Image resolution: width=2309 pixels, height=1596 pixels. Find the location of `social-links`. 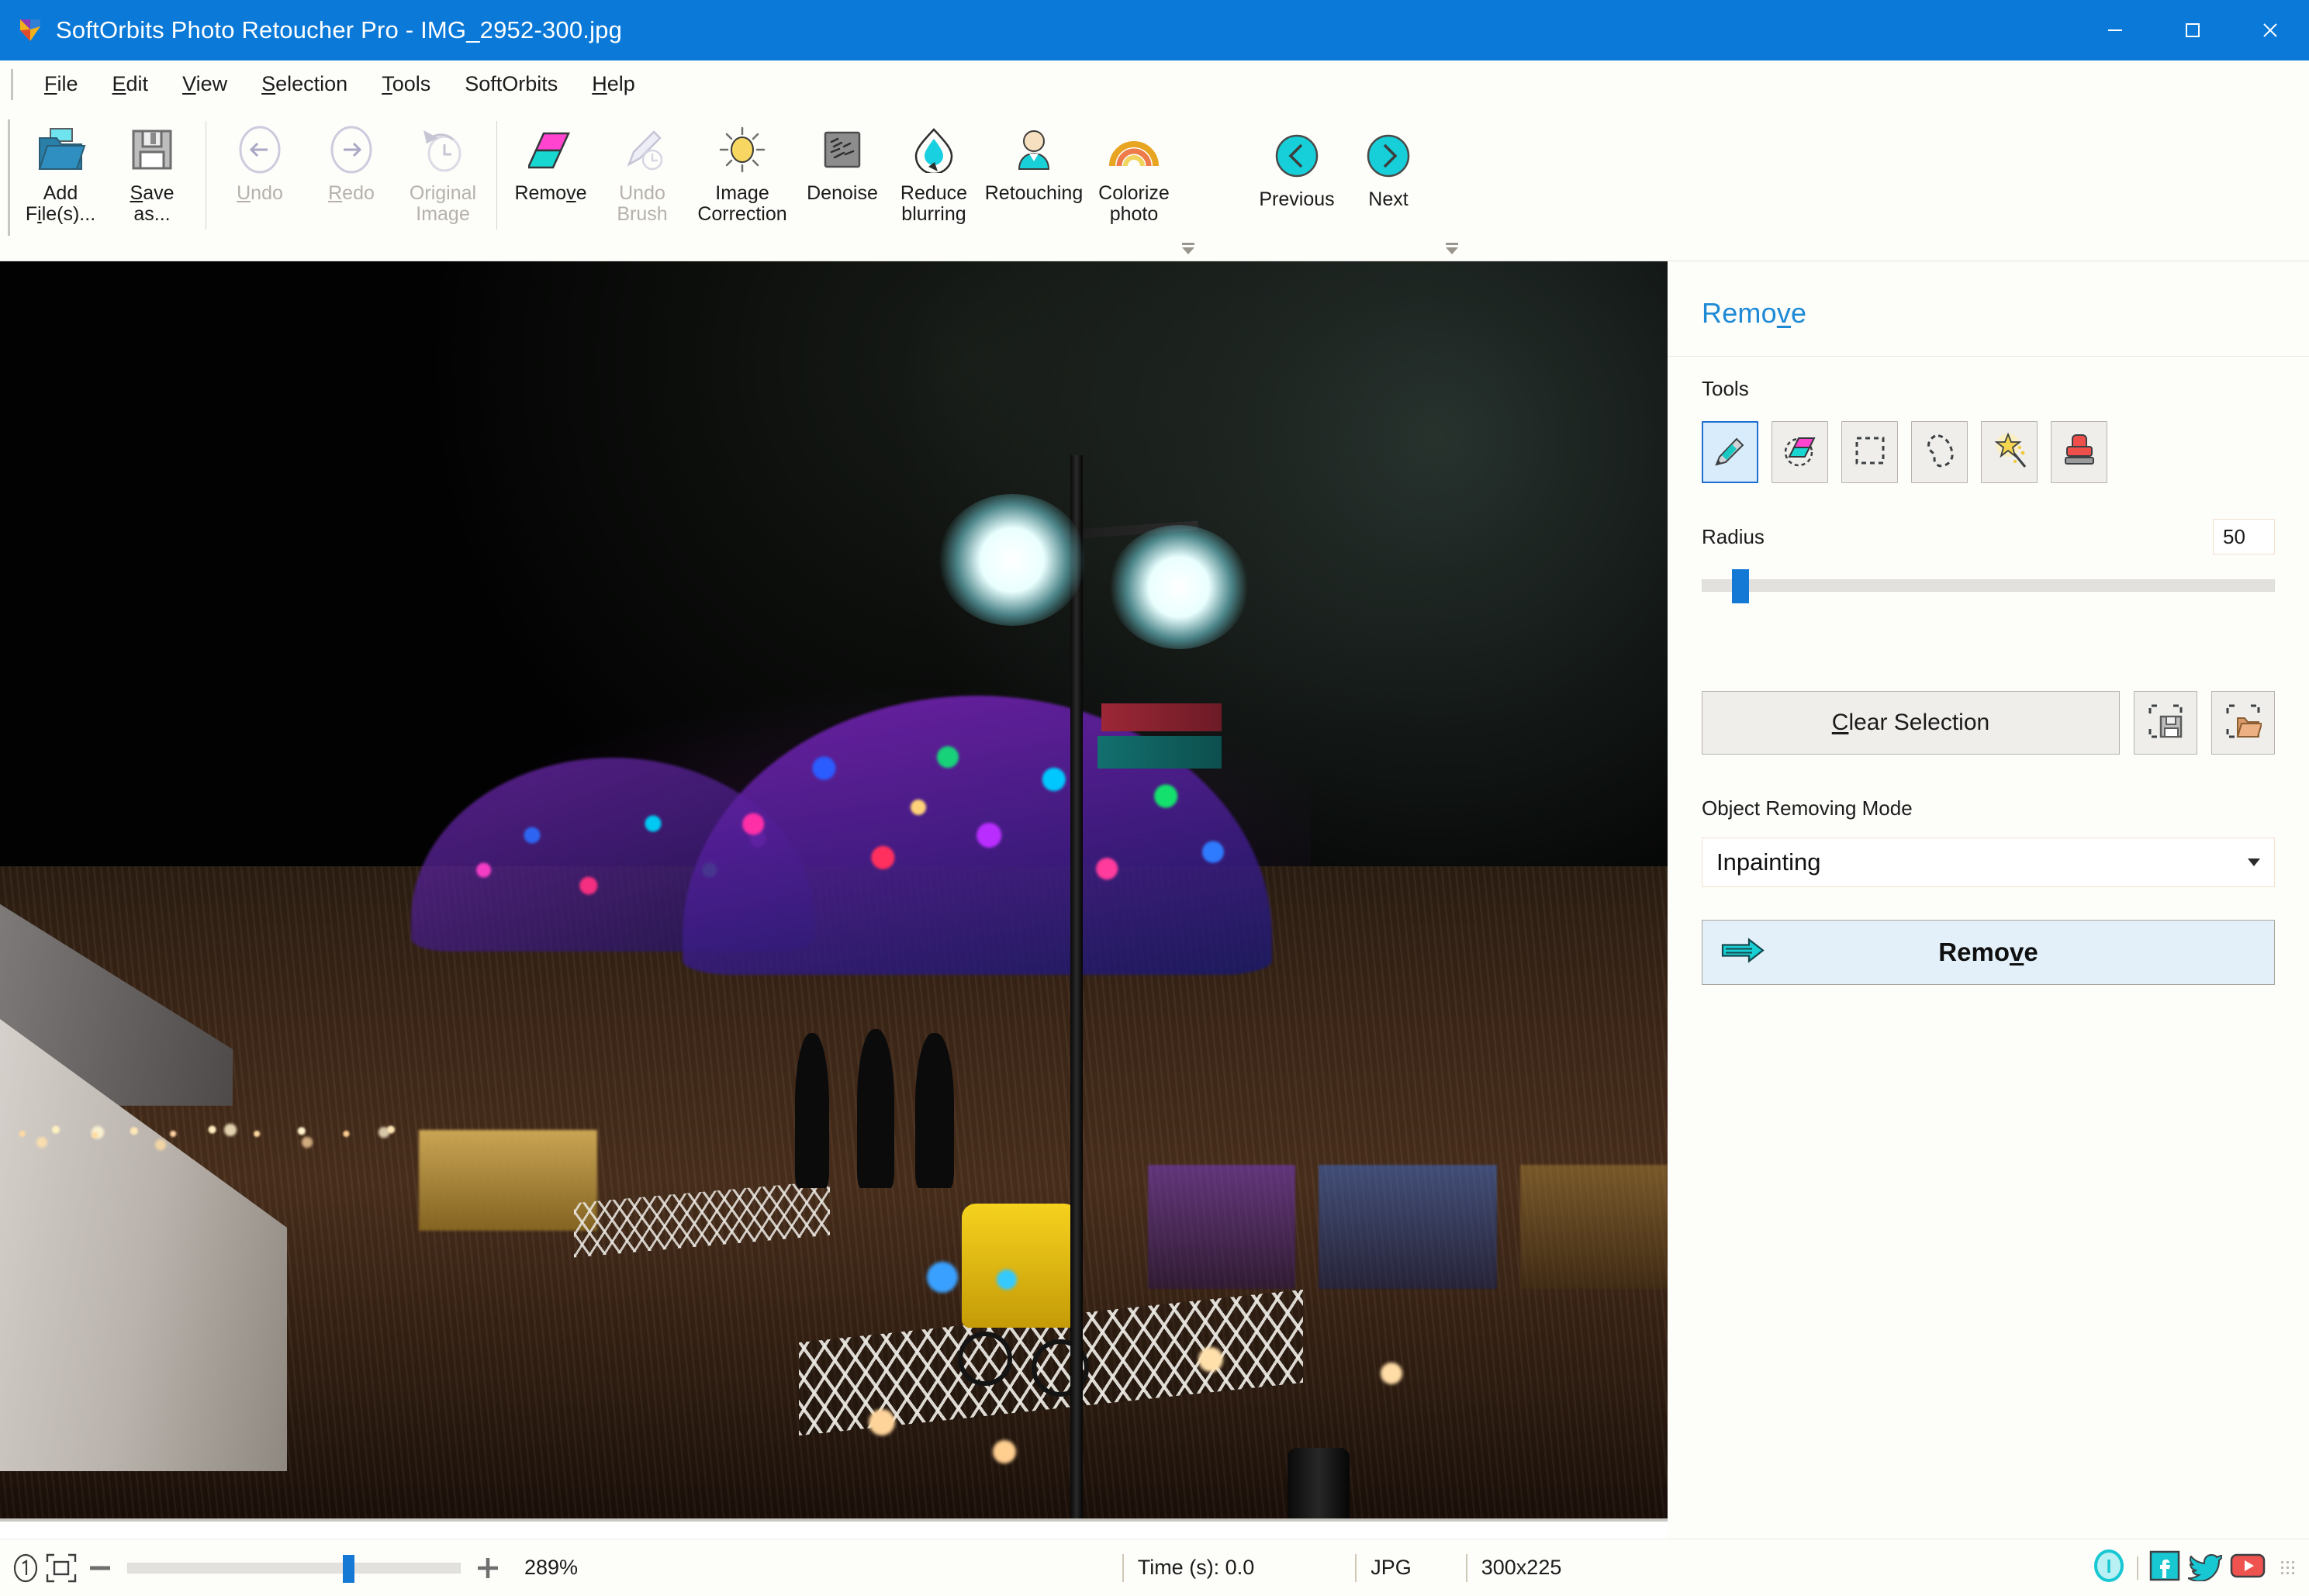

social-links is located at coordinates (2200, 1568).